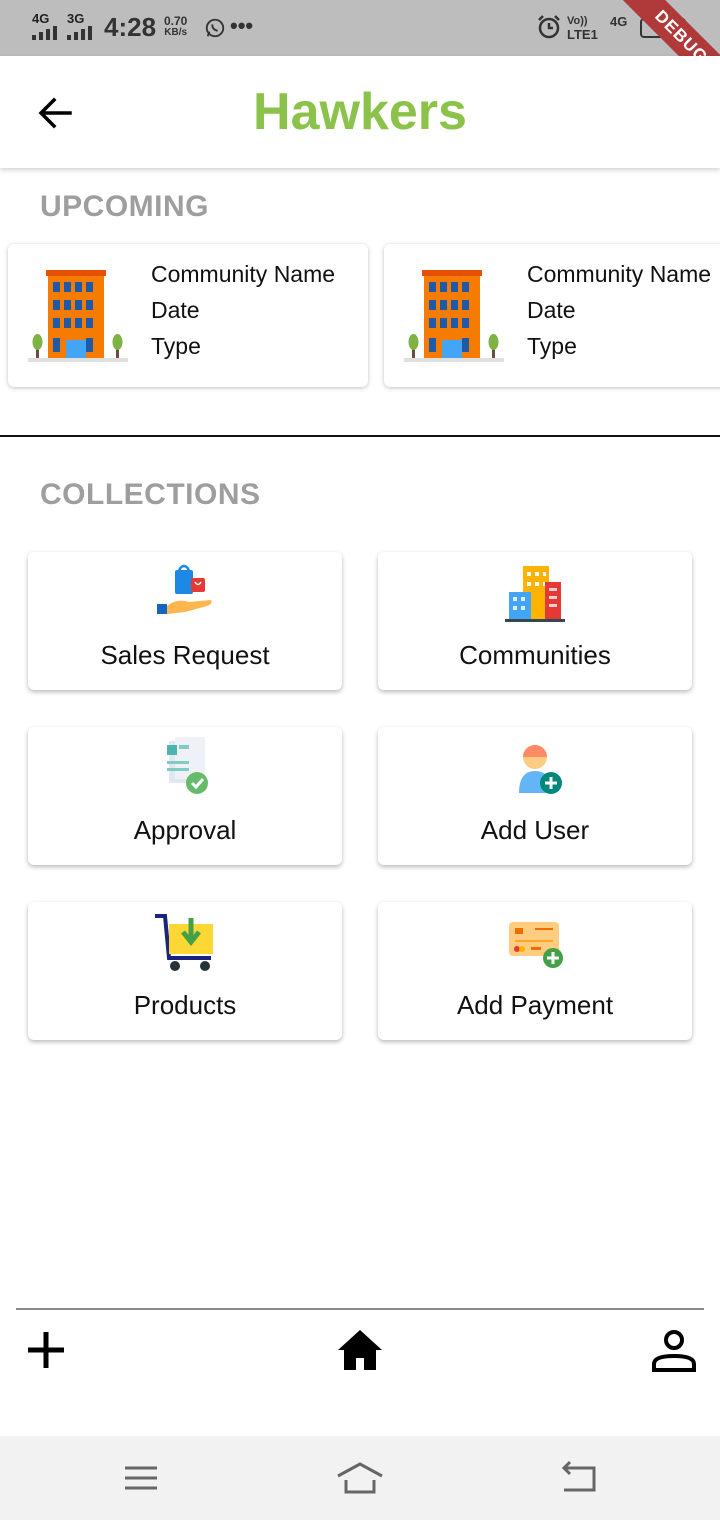 Image resolution: width=720 pixels, height=1520 pixels. I want to click on communities-button: Communities, so click(535, 621).